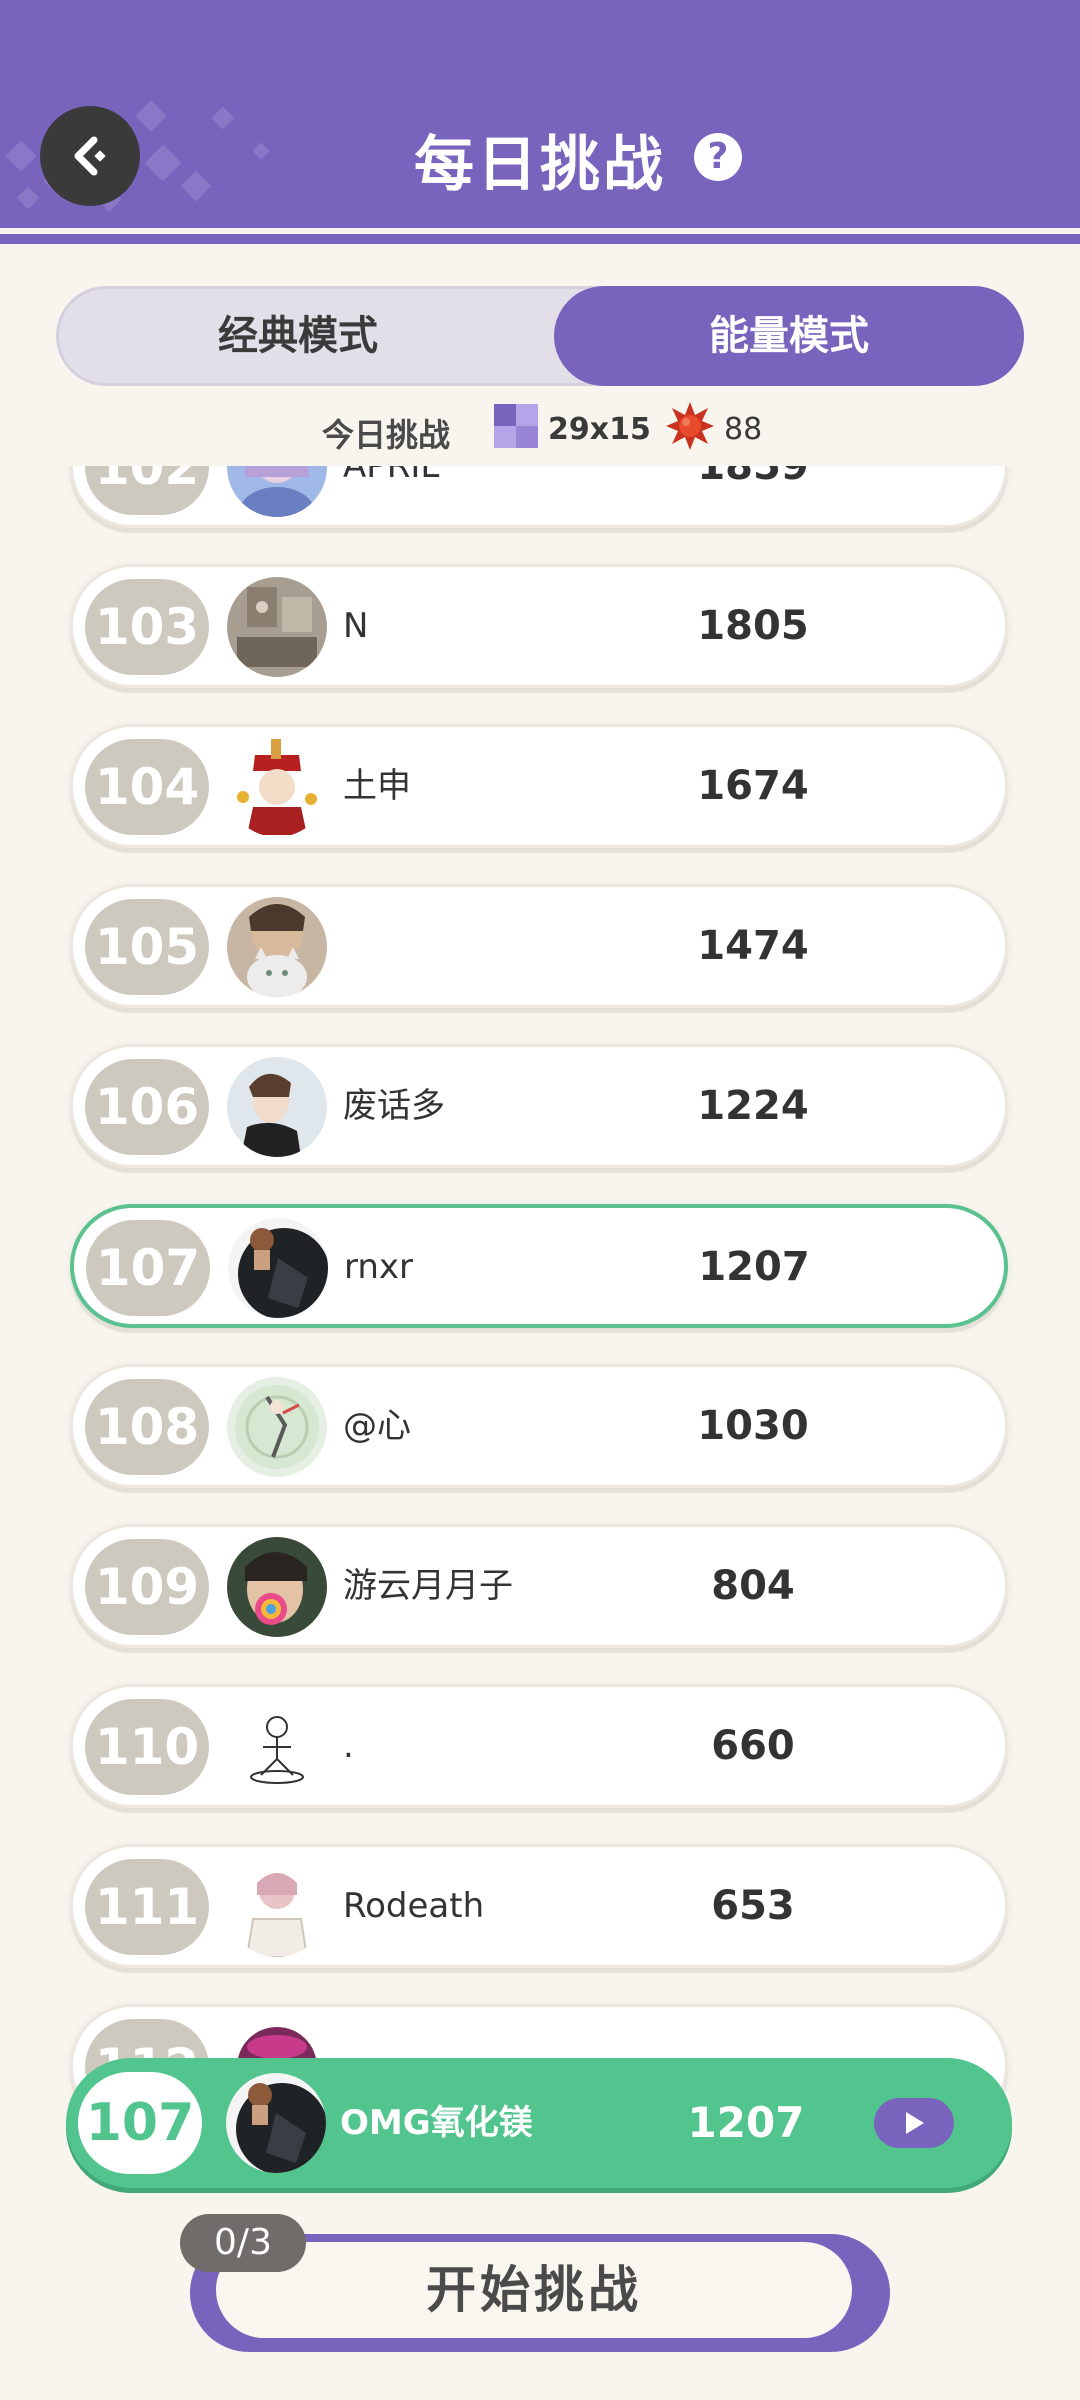 The height and width of the screenshot is (2400, 1080). Describe the element at coordinates (539, 1746) in the screenshot. I see `leaderboard-row: 110 . 660` at that location.